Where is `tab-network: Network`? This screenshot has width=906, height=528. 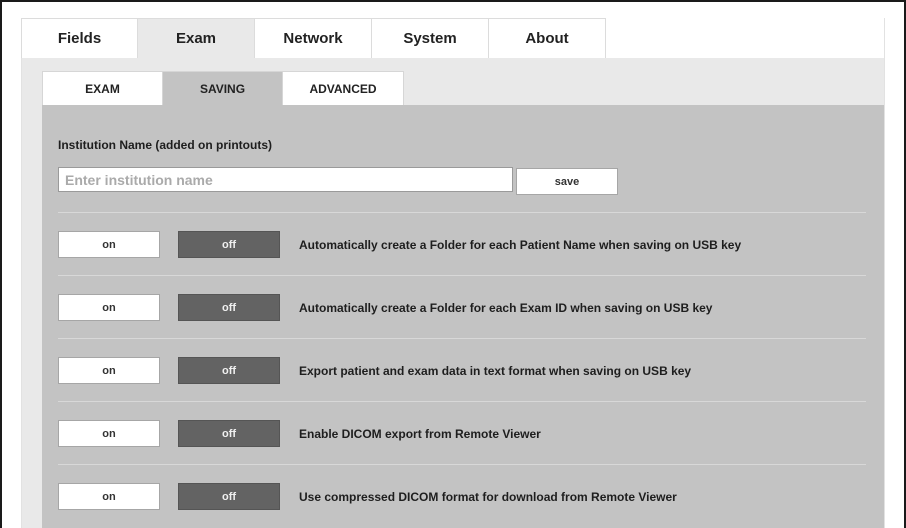
tab-network: Network is located at coordinates (313, 38).